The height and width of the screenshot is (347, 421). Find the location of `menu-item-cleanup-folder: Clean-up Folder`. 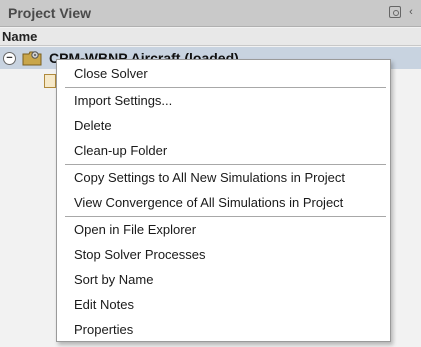

menu-item-cleanup-folder: Clean-up Folder is located at coordinates (223, 151).